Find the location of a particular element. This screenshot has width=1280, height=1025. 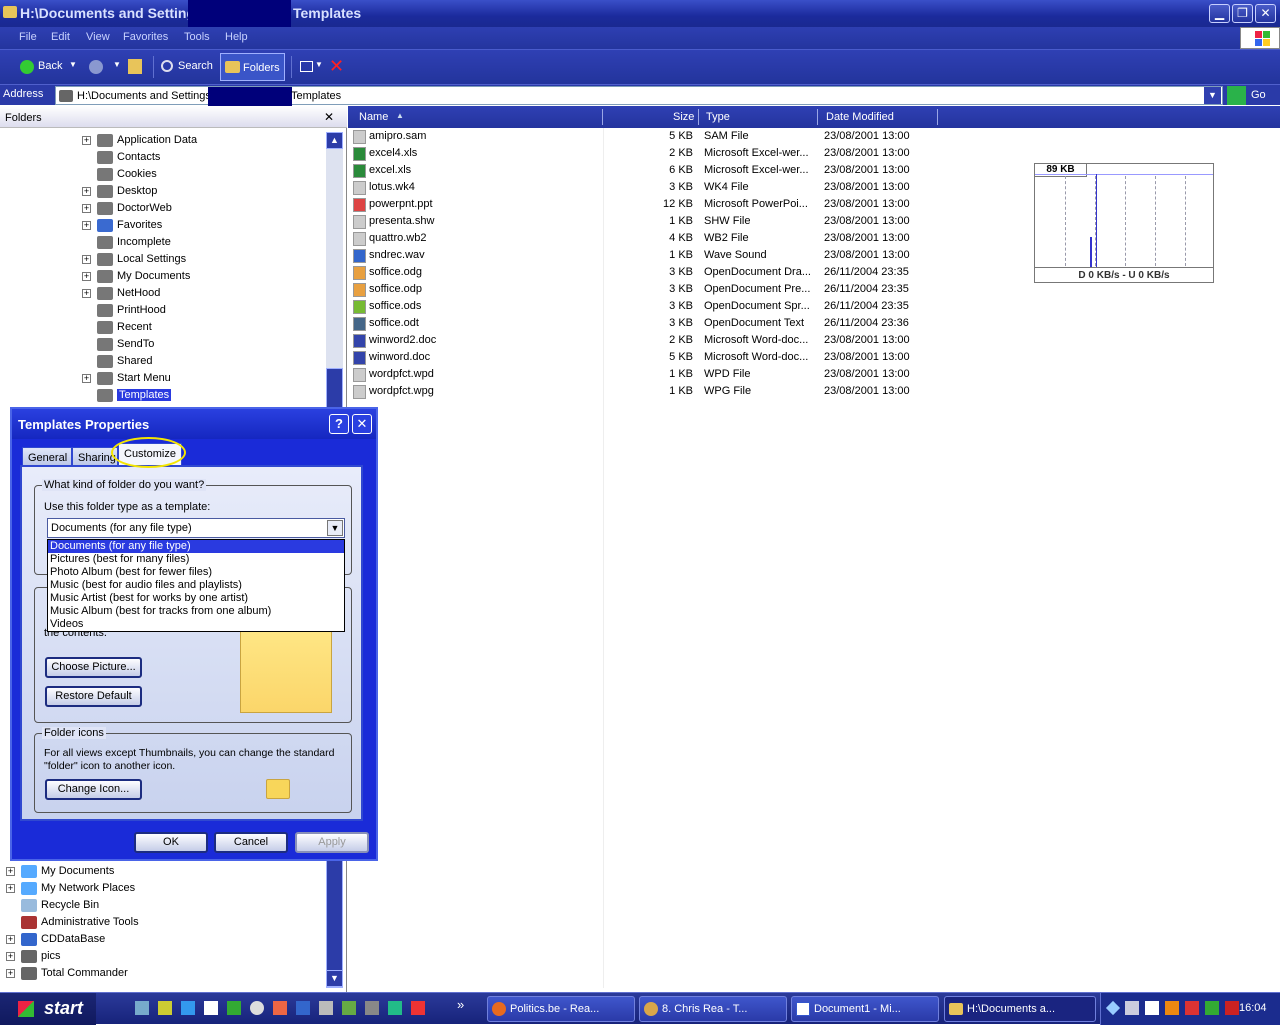

address-dropdown-icon: ▼ is located at coordinates (1212, 95).